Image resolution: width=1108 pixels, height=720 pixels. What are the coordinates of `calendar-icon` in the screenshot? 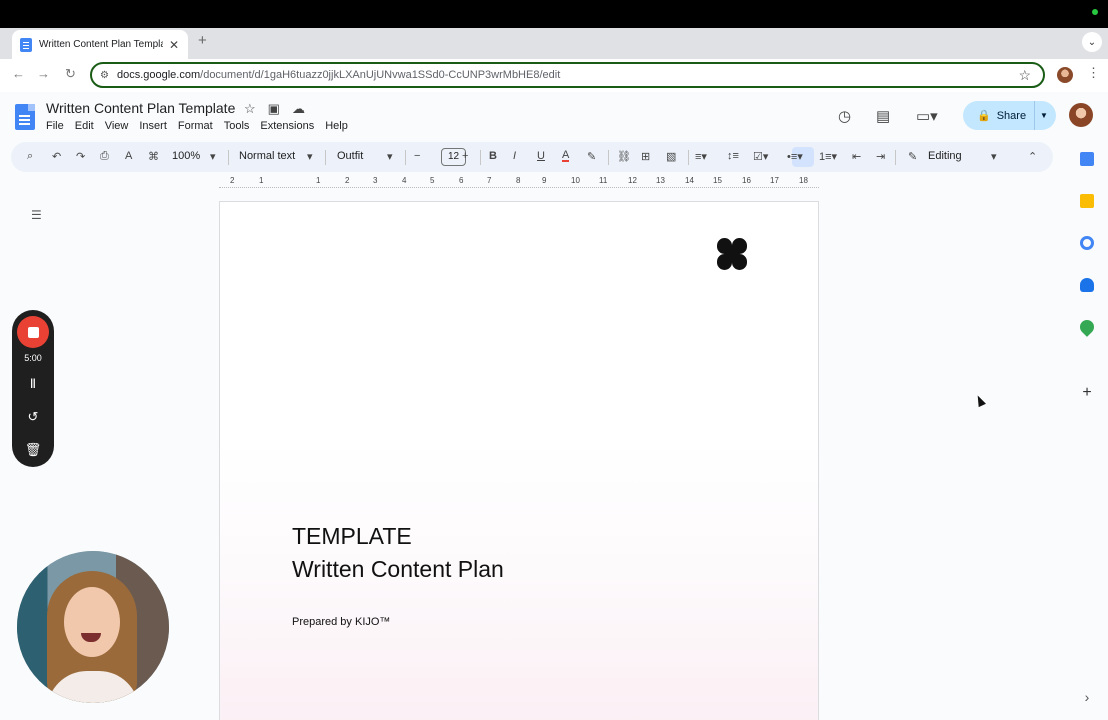 It's located at (1087, 159).